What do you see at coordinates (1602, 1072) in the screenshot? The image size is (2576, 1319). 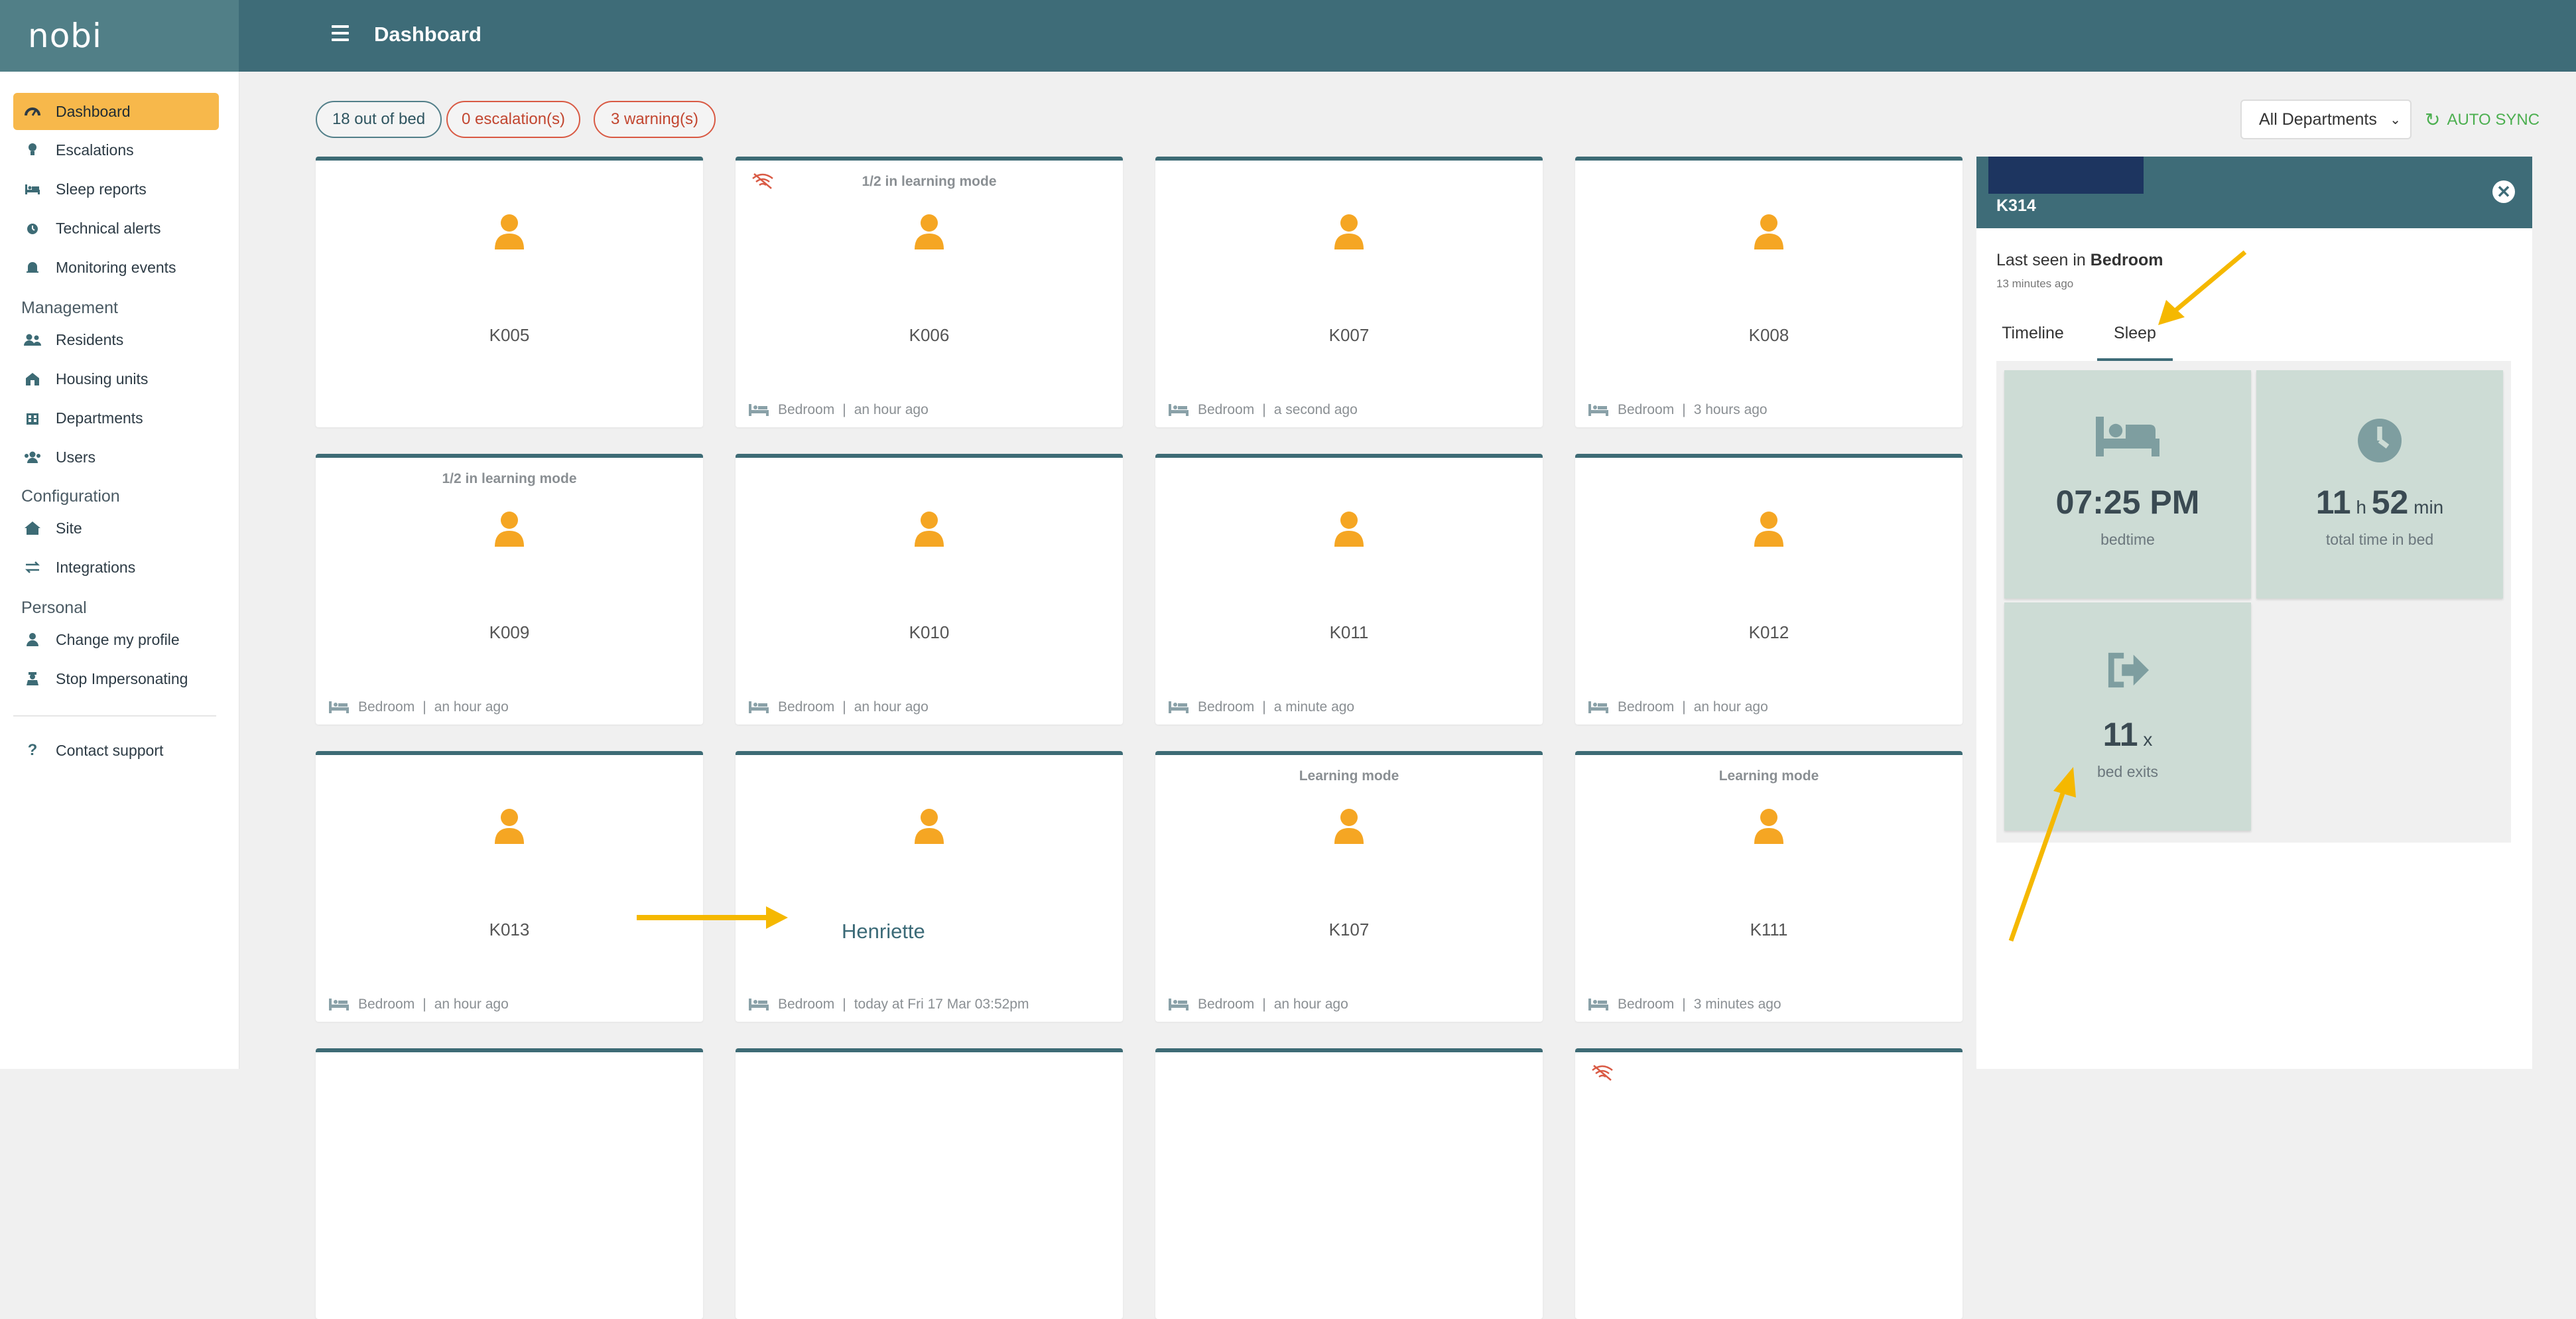 I see `wifi-off-icon` at bounding box center [1602, 1072].